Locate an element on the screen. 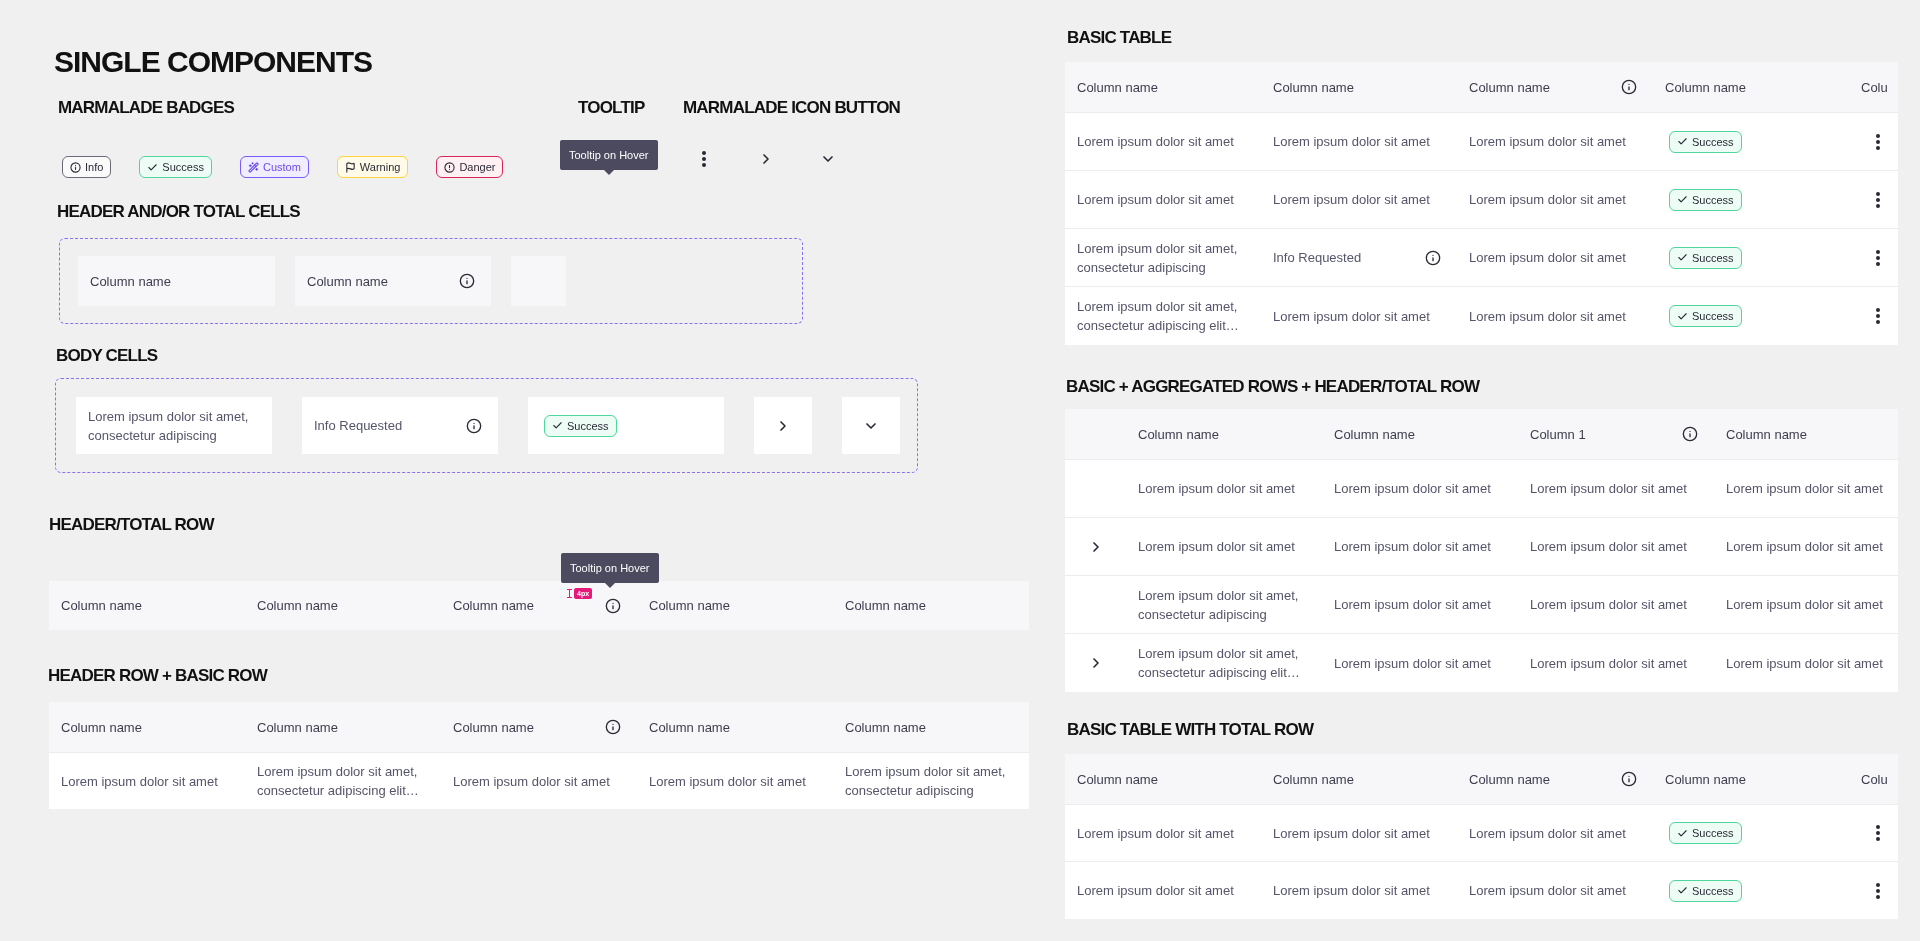 The width and height of the screenshot is (1920, 941). tooltip: Tooltip on Hover is located at coordinates (609, 157).